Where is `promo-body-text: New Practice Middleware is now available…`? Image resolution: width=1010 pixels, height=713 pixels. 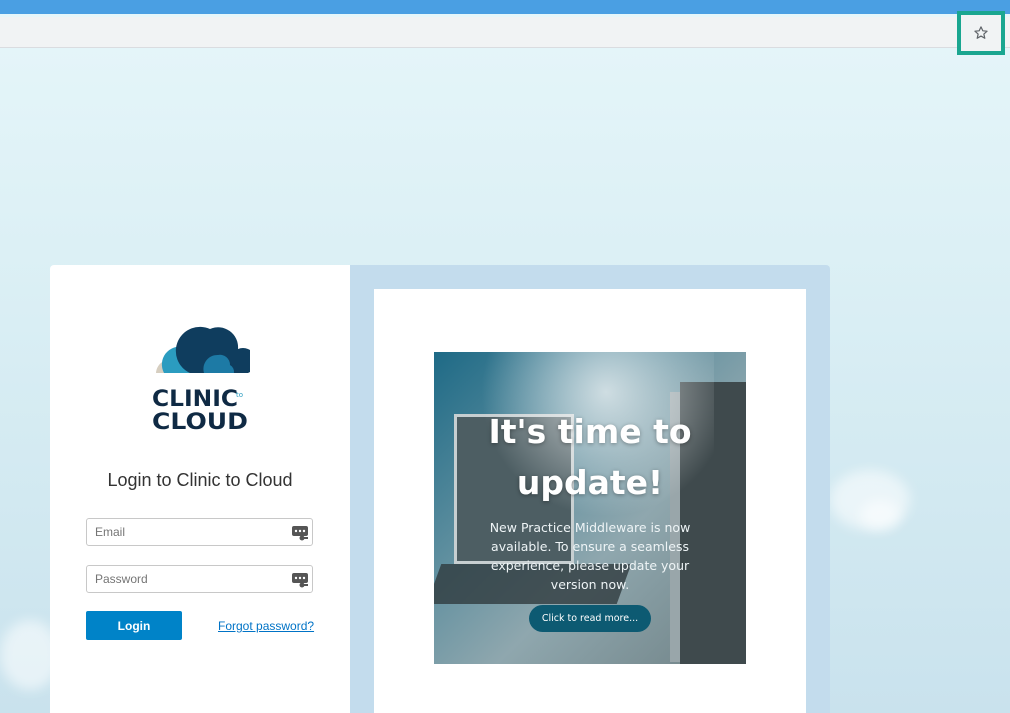 promo-body-text: New Practice Middleware is now available… is located at coordinates (590, 556).